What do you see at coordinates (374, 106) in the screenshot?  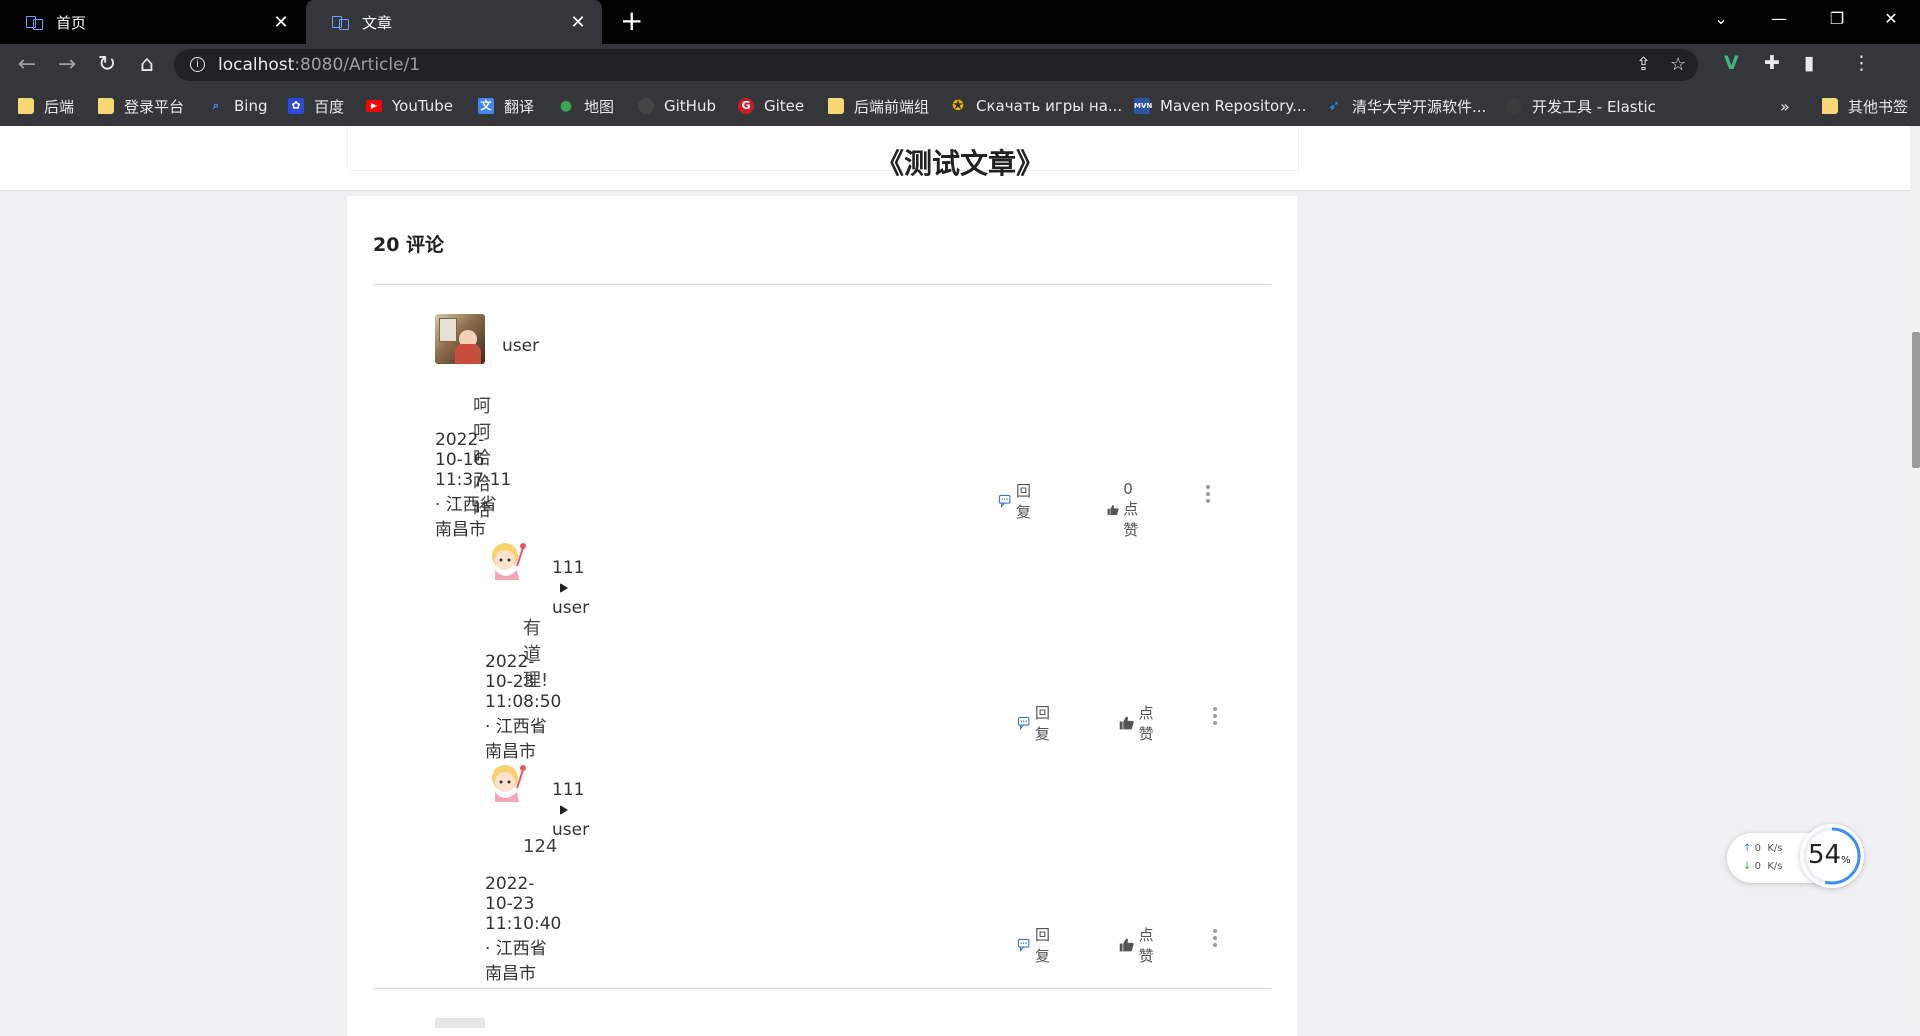 I see `youtube-icon: ▶` at bounding box center [374, 106].